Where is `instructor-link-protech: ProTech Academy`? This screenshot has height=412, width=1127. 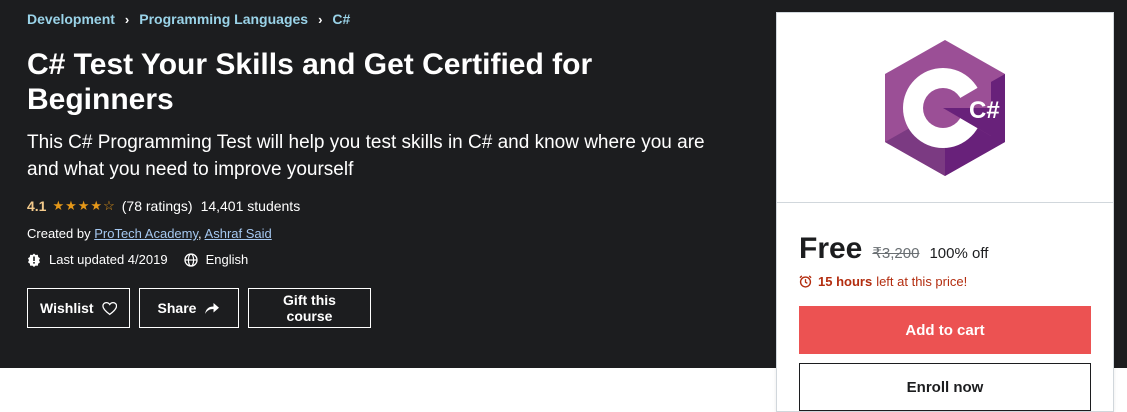
instructor-link-protech: ProTech Academy is located at coordinates (146, 233).